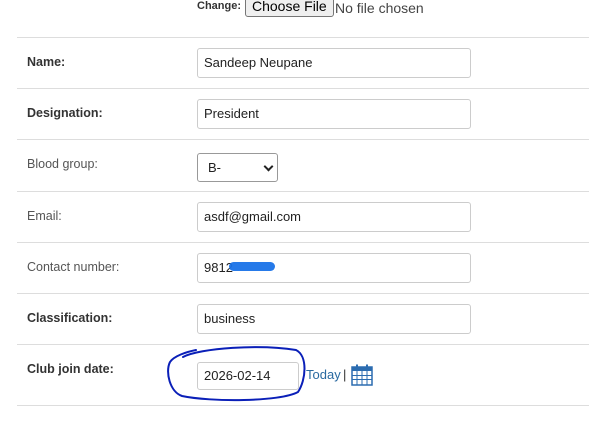 Image resolution: width=589 pixels, height=427 pixels. What do you see at coordinates (73, 267) in the screenshot?
I see `contact-label: Contact number:` at bounding box center [73, 267].